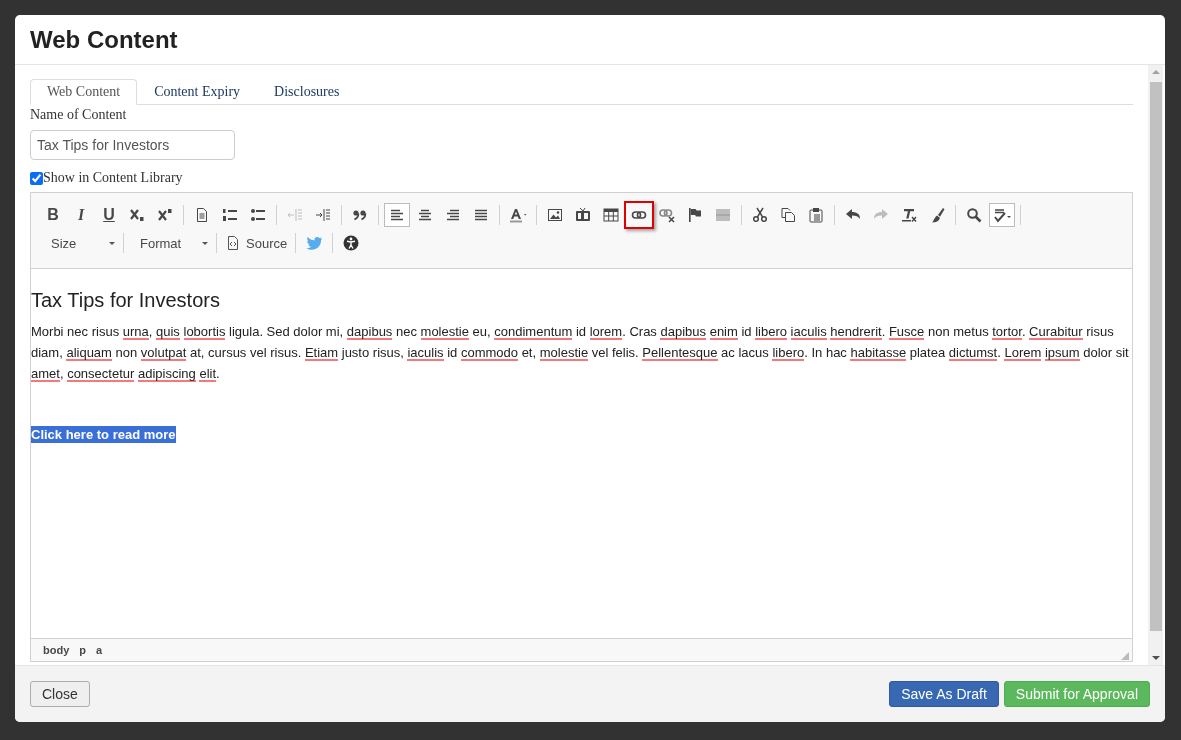  I want to click on align-right-icon, so click(453, 215).